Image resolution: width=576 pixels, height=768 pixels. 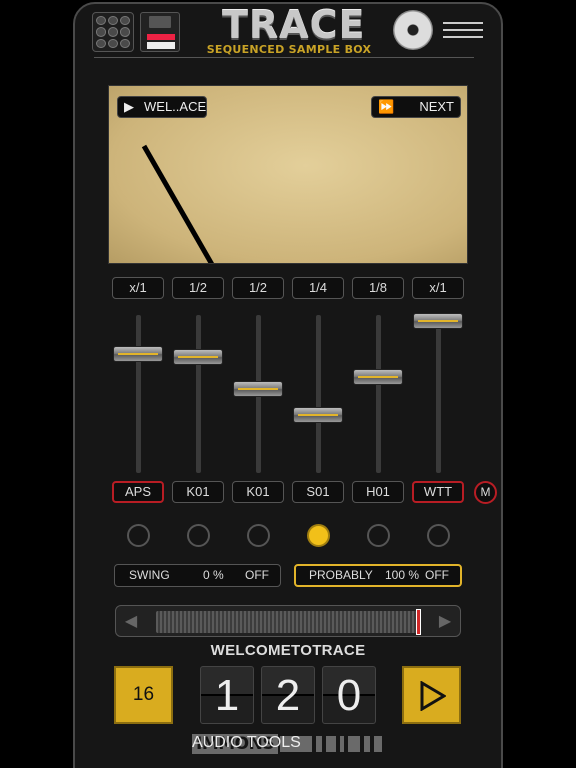 I want to click on tempo-digit: 0, so click(x=349, y=695).